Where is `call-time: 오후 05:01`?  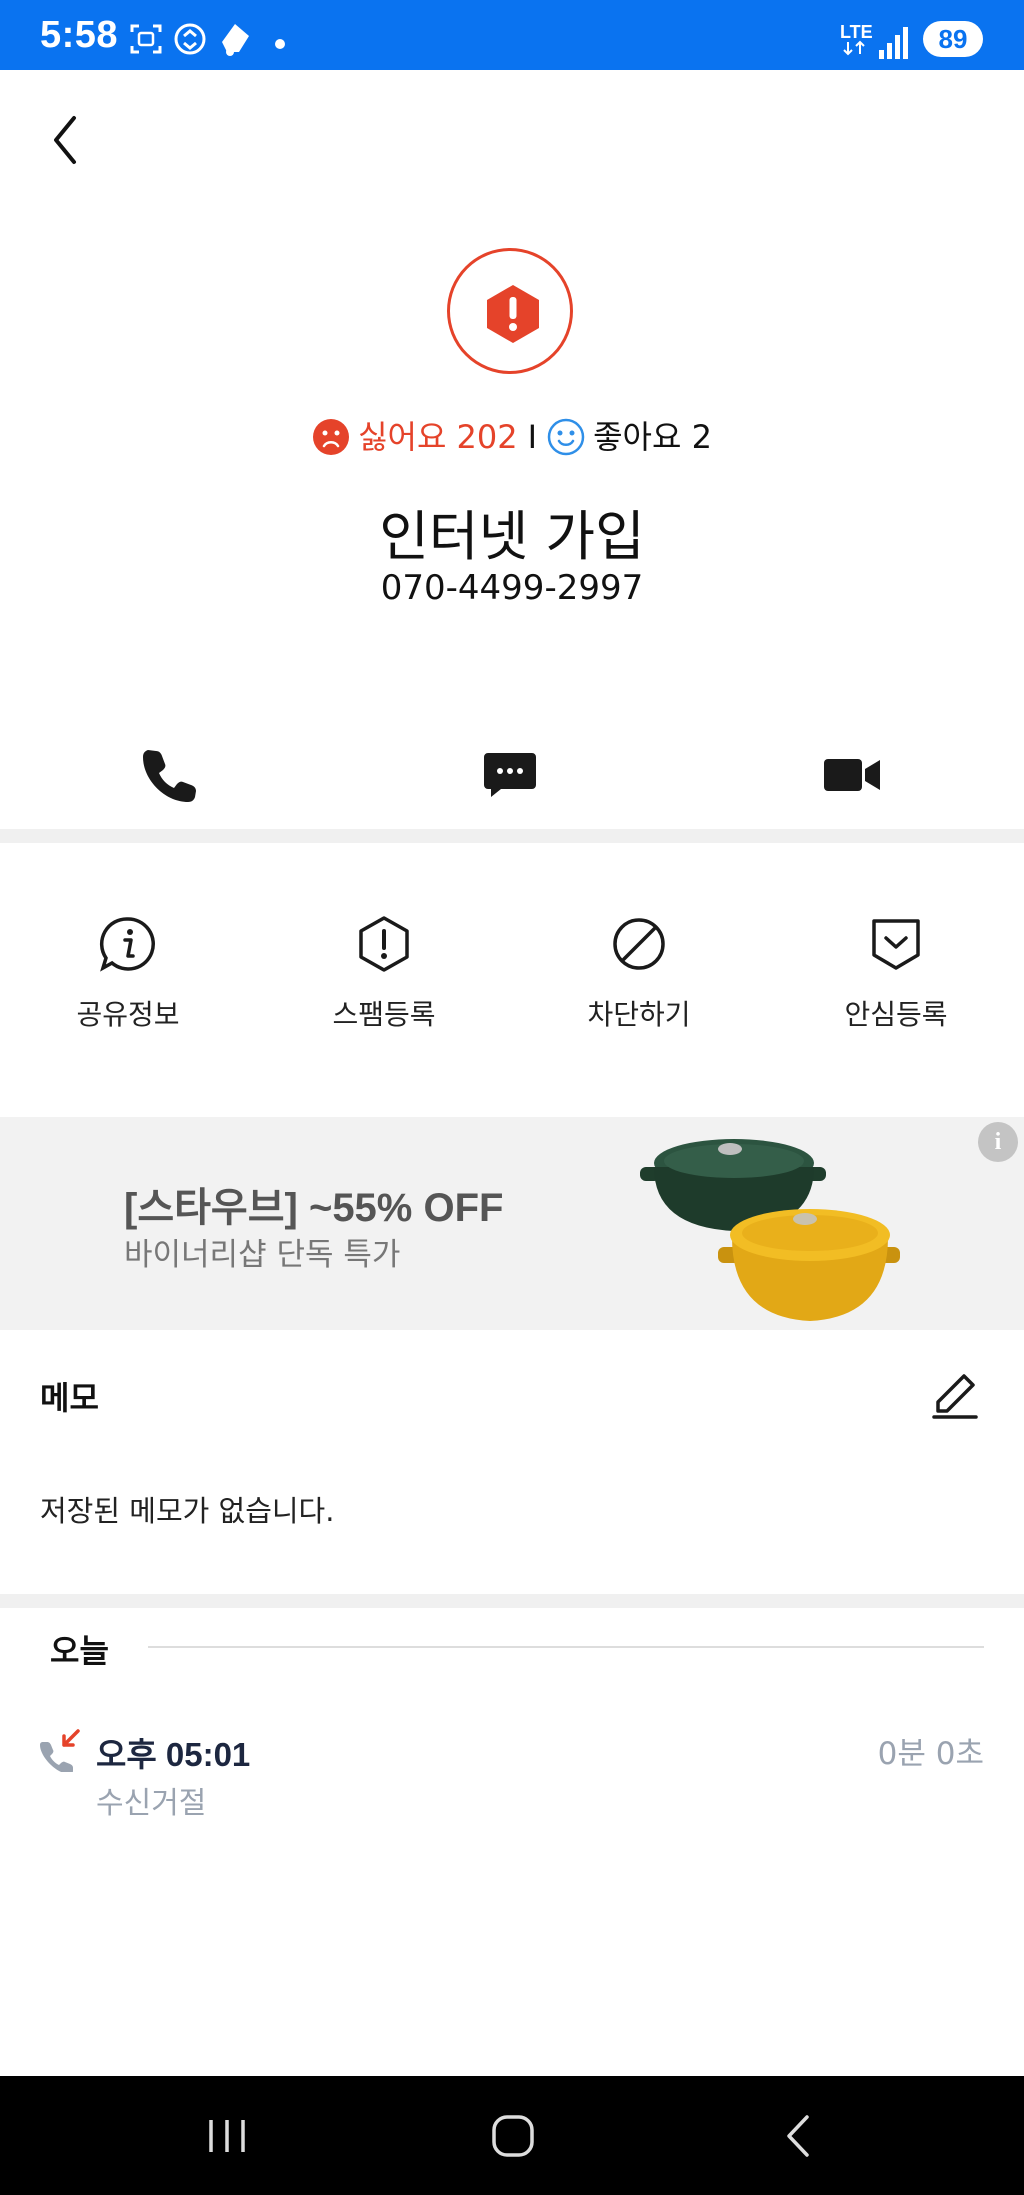
call-time: 오후 05:01 is located at coordinates (173, 1752).